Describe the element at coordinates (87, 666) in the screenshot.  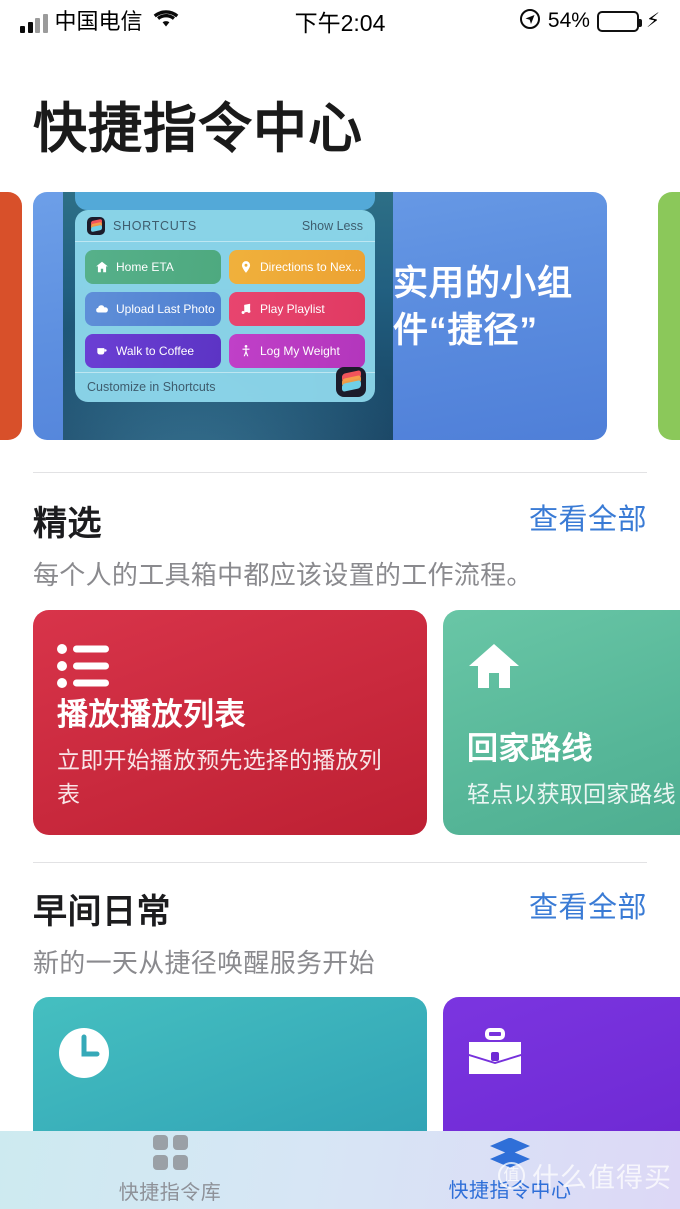
I see `bulleted-list-icon` at that location.